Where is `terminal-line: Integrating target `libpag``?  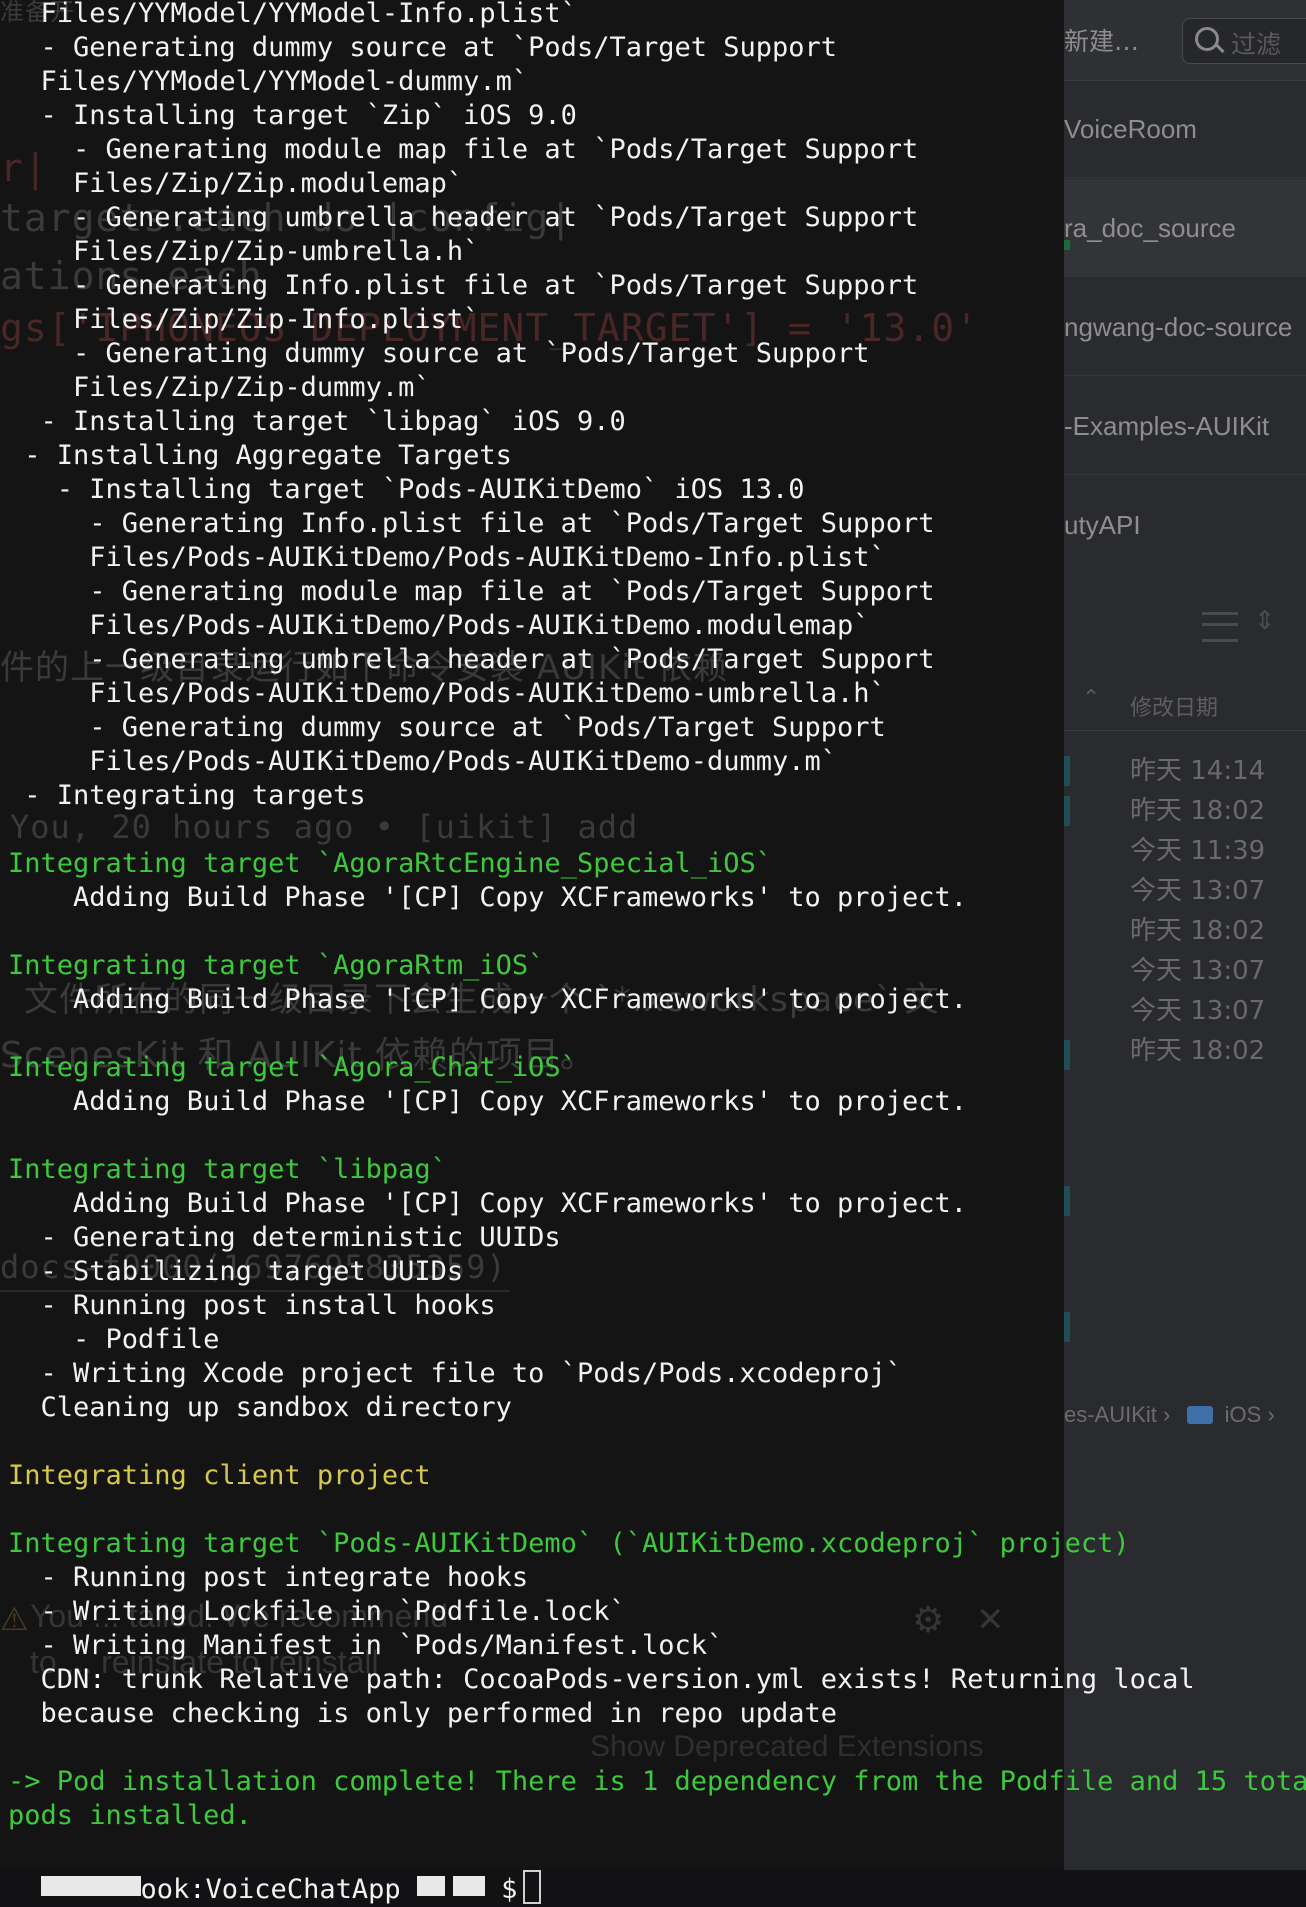
terminal-line: Integrating target `libpag` is located at coordinates (227, 1169).